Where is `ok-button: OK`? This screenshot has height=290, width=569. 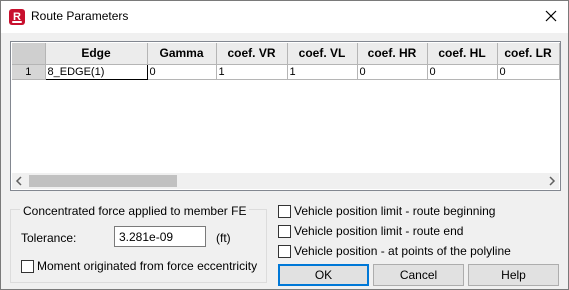 ok-button: OK is located at coordinates (323, 275).